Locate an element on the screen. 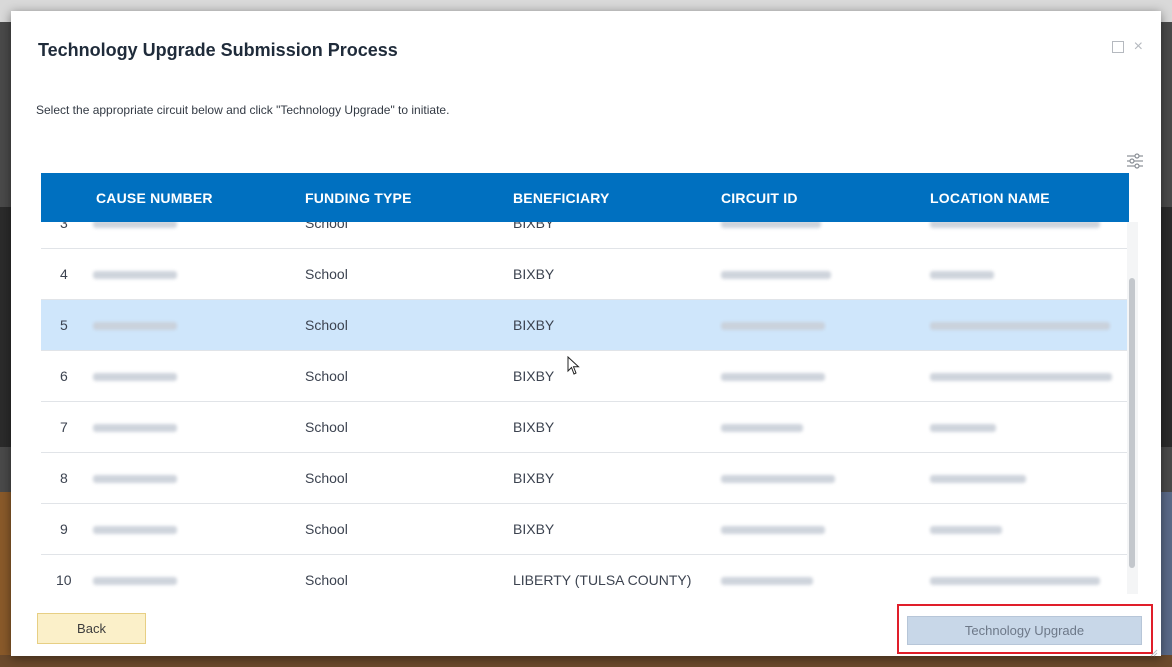 This screenshot has width=1172, height=667. row-number: 10 is located at coordinates (64, 580).